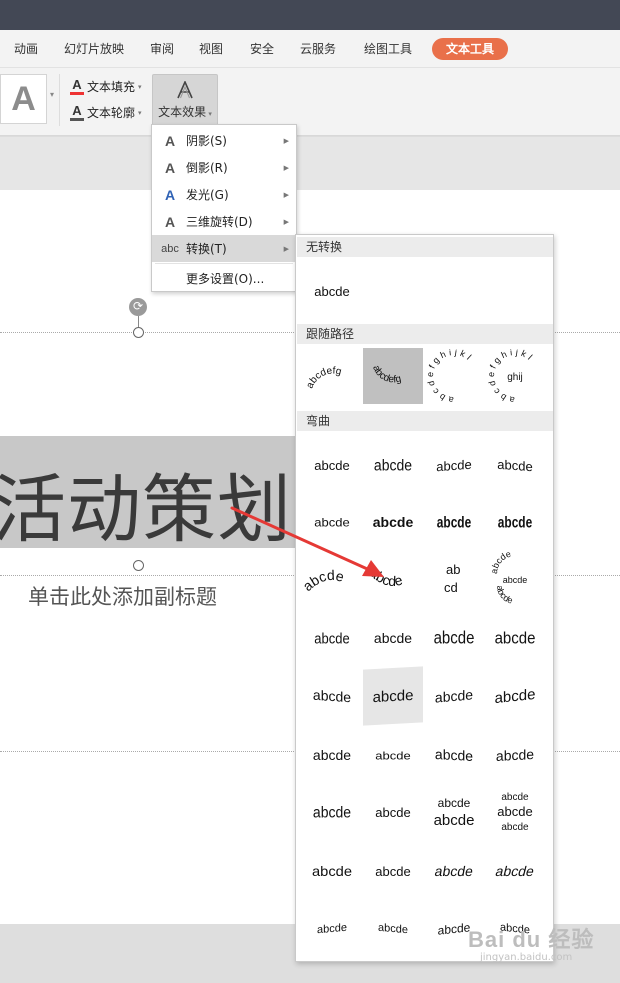  I want to click on text-fill-button: A 文本填充 ▾, so click(106, 86).